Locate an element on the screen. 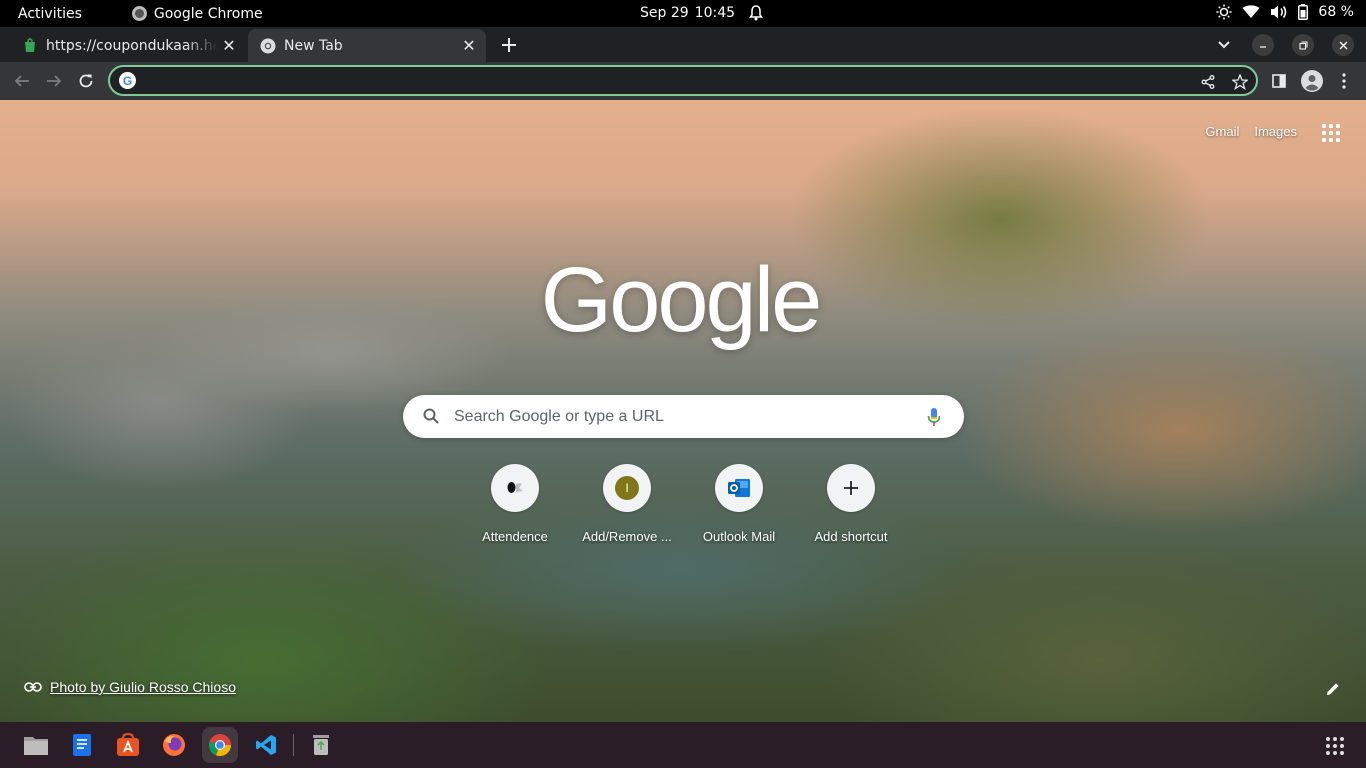 The image size is (1366, 768). link-icon is located at coordinates (33, 687).